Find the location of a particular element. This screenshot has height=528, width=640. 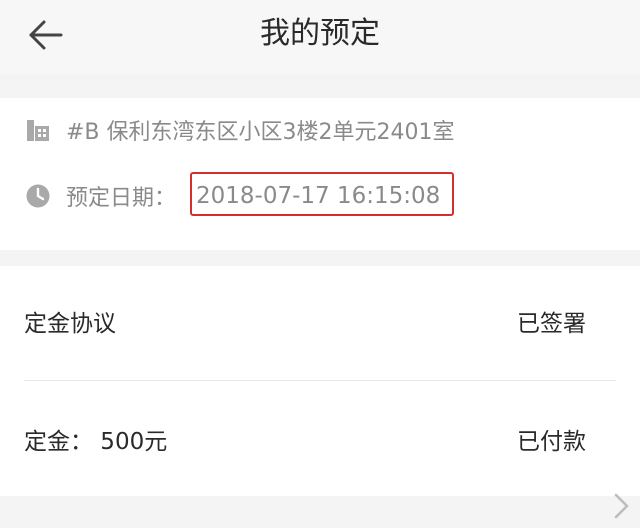

chevron-right-icon is located at coordinates (622, 506).